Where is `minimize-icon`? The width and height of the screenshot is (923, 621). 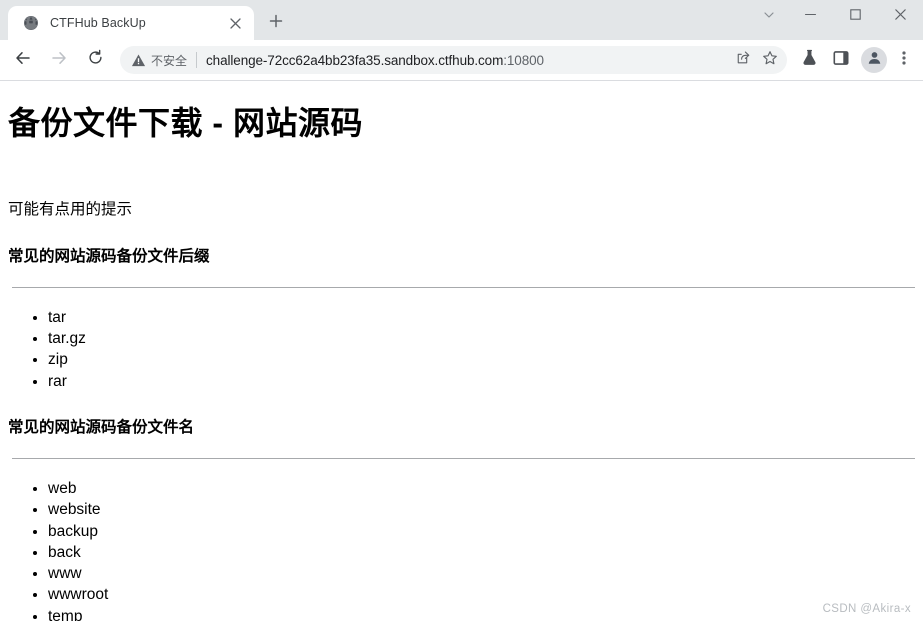 minimize-icon is located at coordinates (810, 17).